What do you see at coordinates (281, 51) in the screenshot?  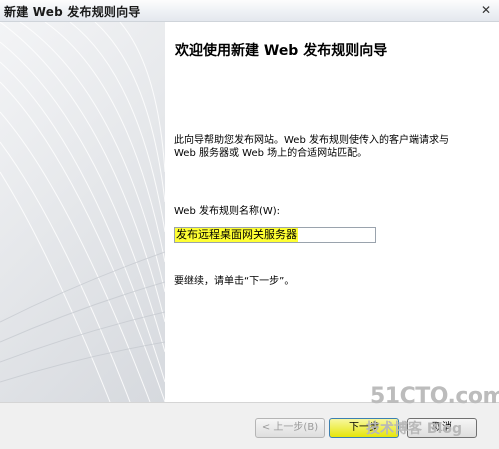 I see `page-title: 欢迎使用新建 Web 发布规则向导` at bounding box center [281, 51].